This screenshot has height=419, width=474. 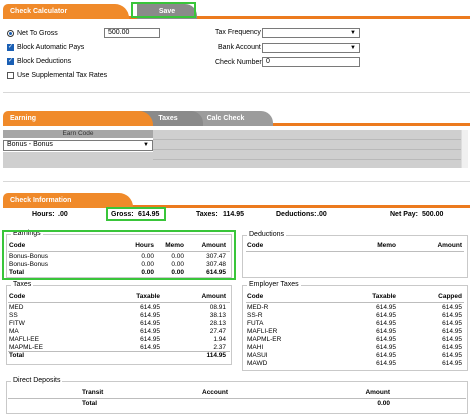 I want to click on block-deductions-label: Block Deductions, so click(x=44, y=61).